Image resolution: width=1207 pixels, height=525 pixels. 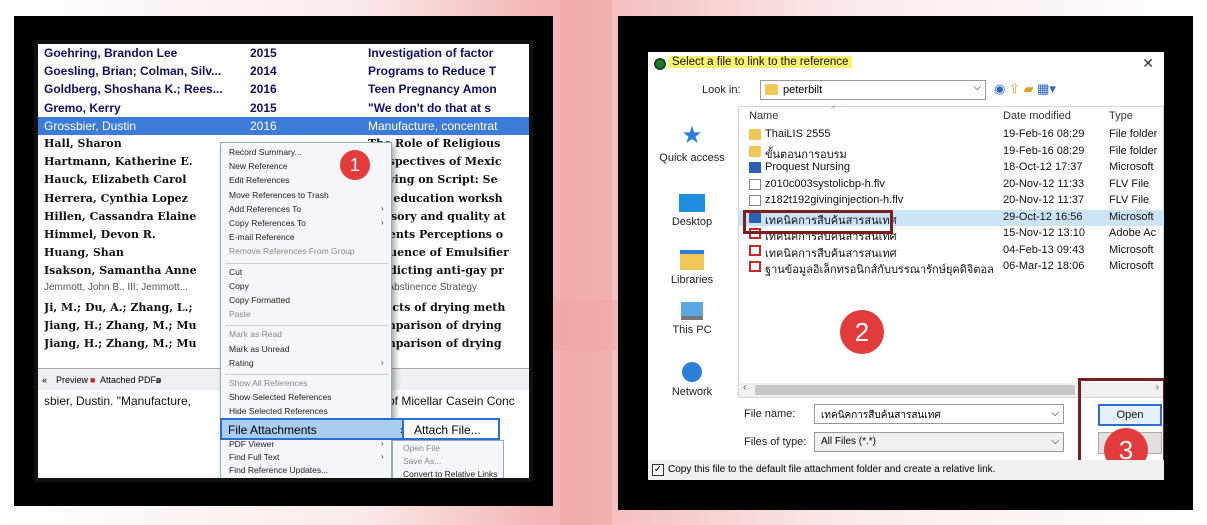 I want to click on menu-item: Mark as Read, so click(x=255, y=334).